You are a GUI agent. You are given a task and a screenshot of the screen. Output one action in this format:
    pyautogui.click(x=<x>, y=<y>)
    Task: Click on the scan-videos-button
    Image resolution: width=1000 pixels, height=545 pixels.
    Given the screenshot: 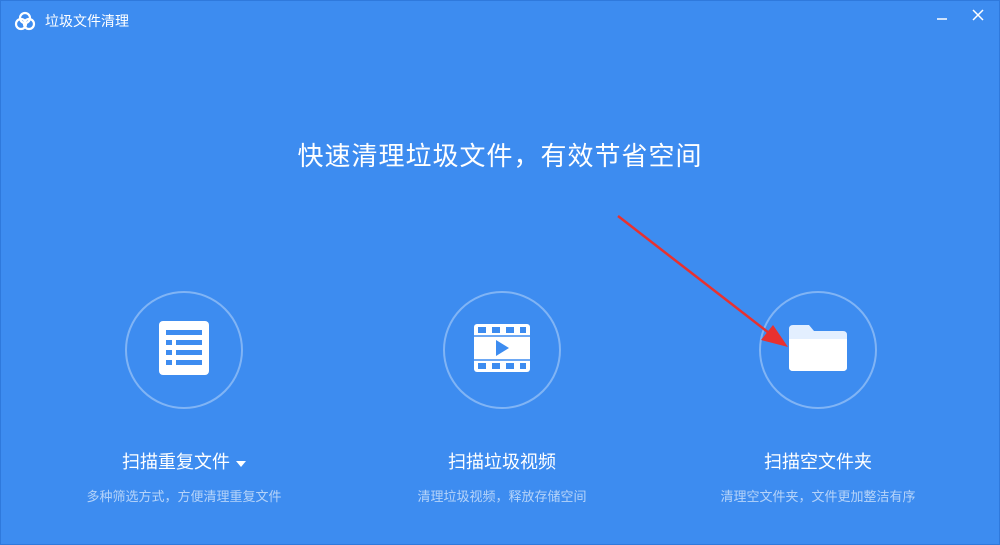 What is the action you would take?
    pyautogui.click(x=502, y=350)
    